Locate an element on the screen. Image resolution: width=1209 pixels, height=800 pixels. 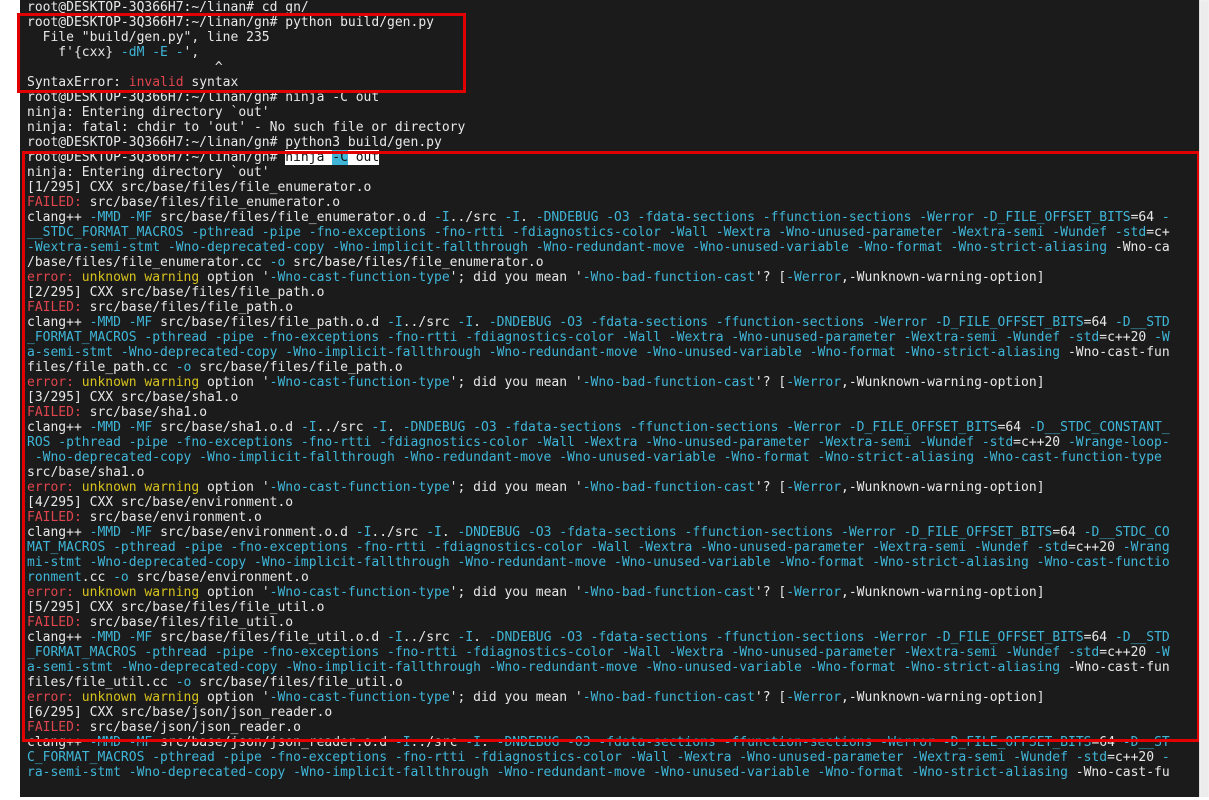
terminal-text-segment: -Wno-cast-fu is located at coordinates (1122, 772).